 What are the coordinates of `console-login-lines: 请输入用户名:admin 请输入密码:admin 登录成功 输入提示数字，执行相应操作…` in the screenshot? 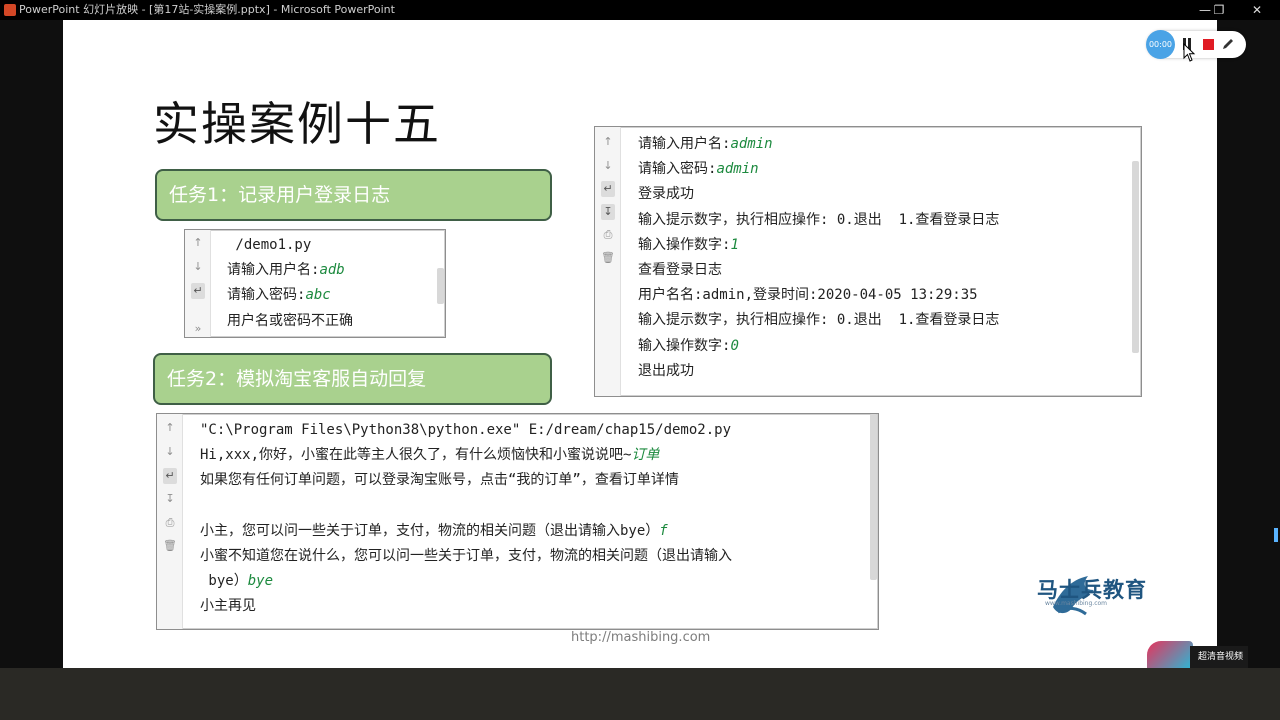 It's located at (818, 258).